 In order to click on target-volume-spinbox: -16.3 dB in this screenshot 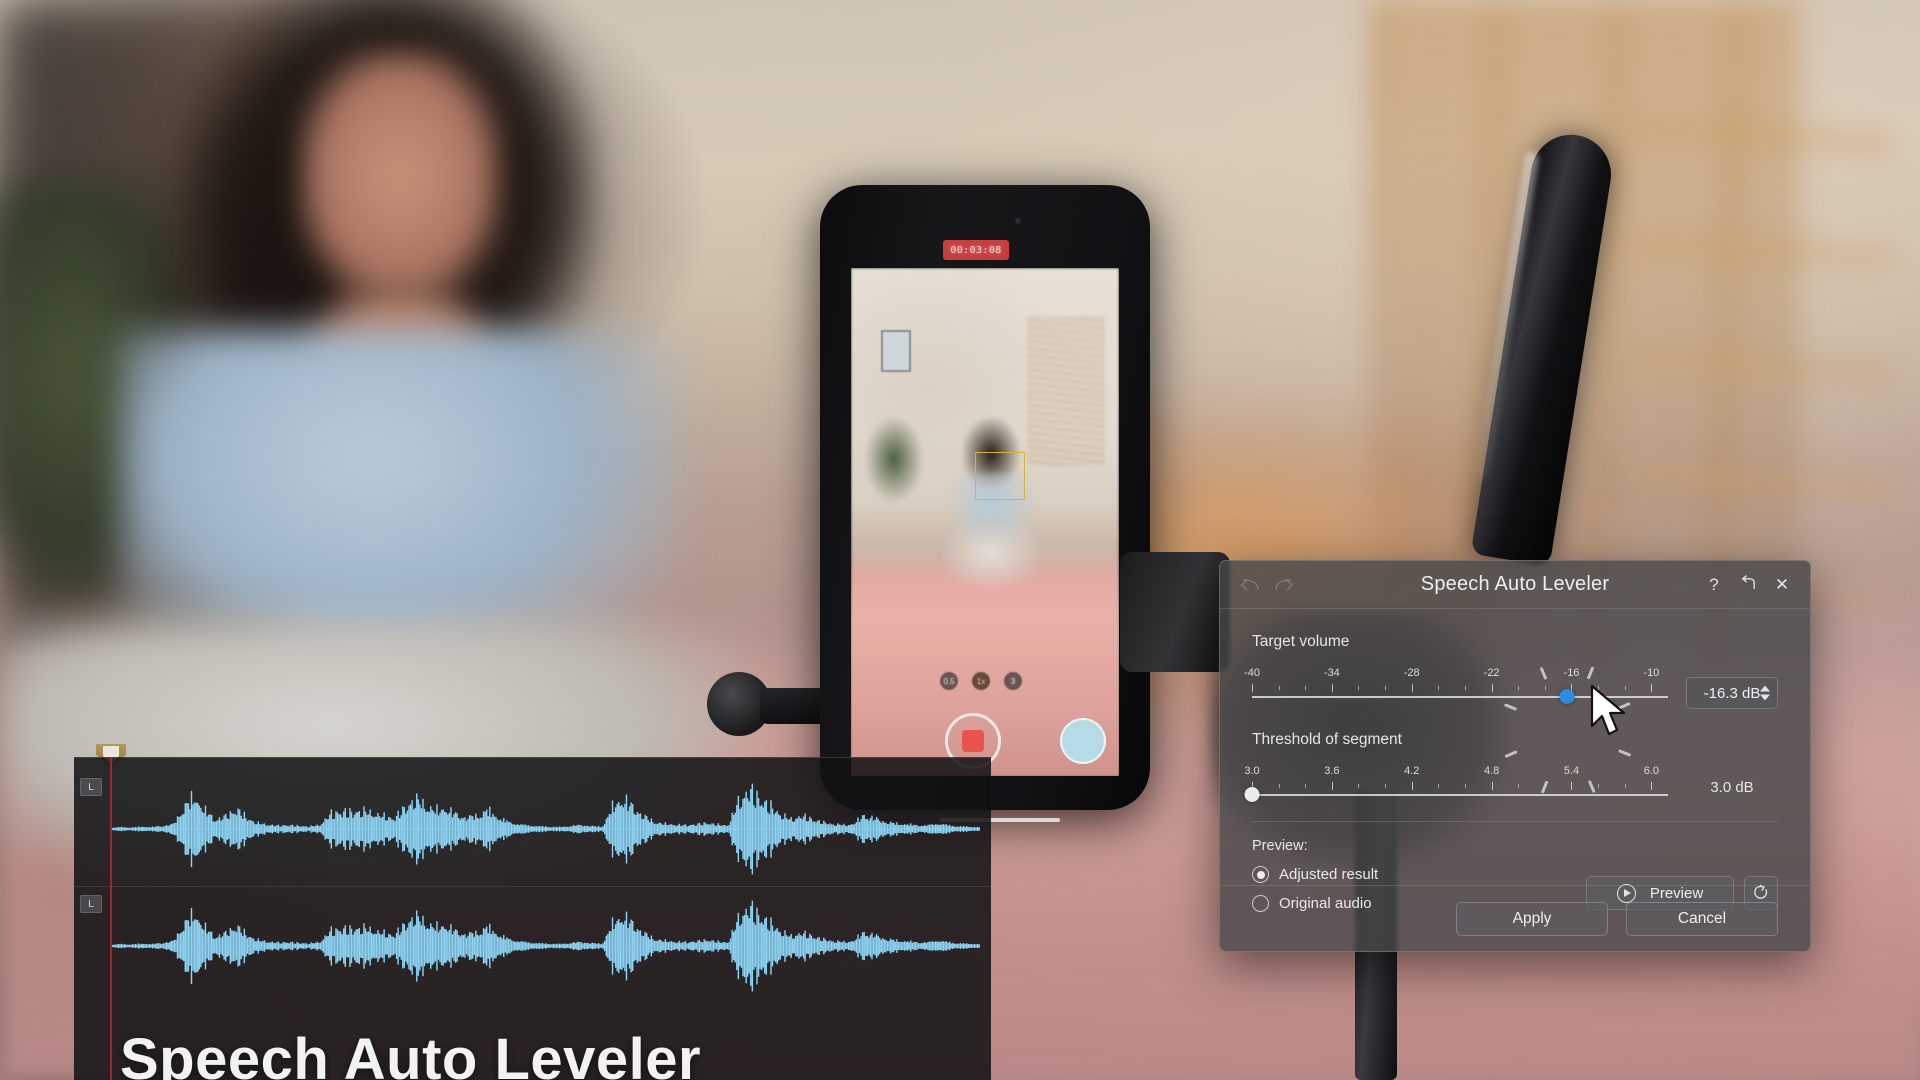, I will do `click(1732, 693)`.